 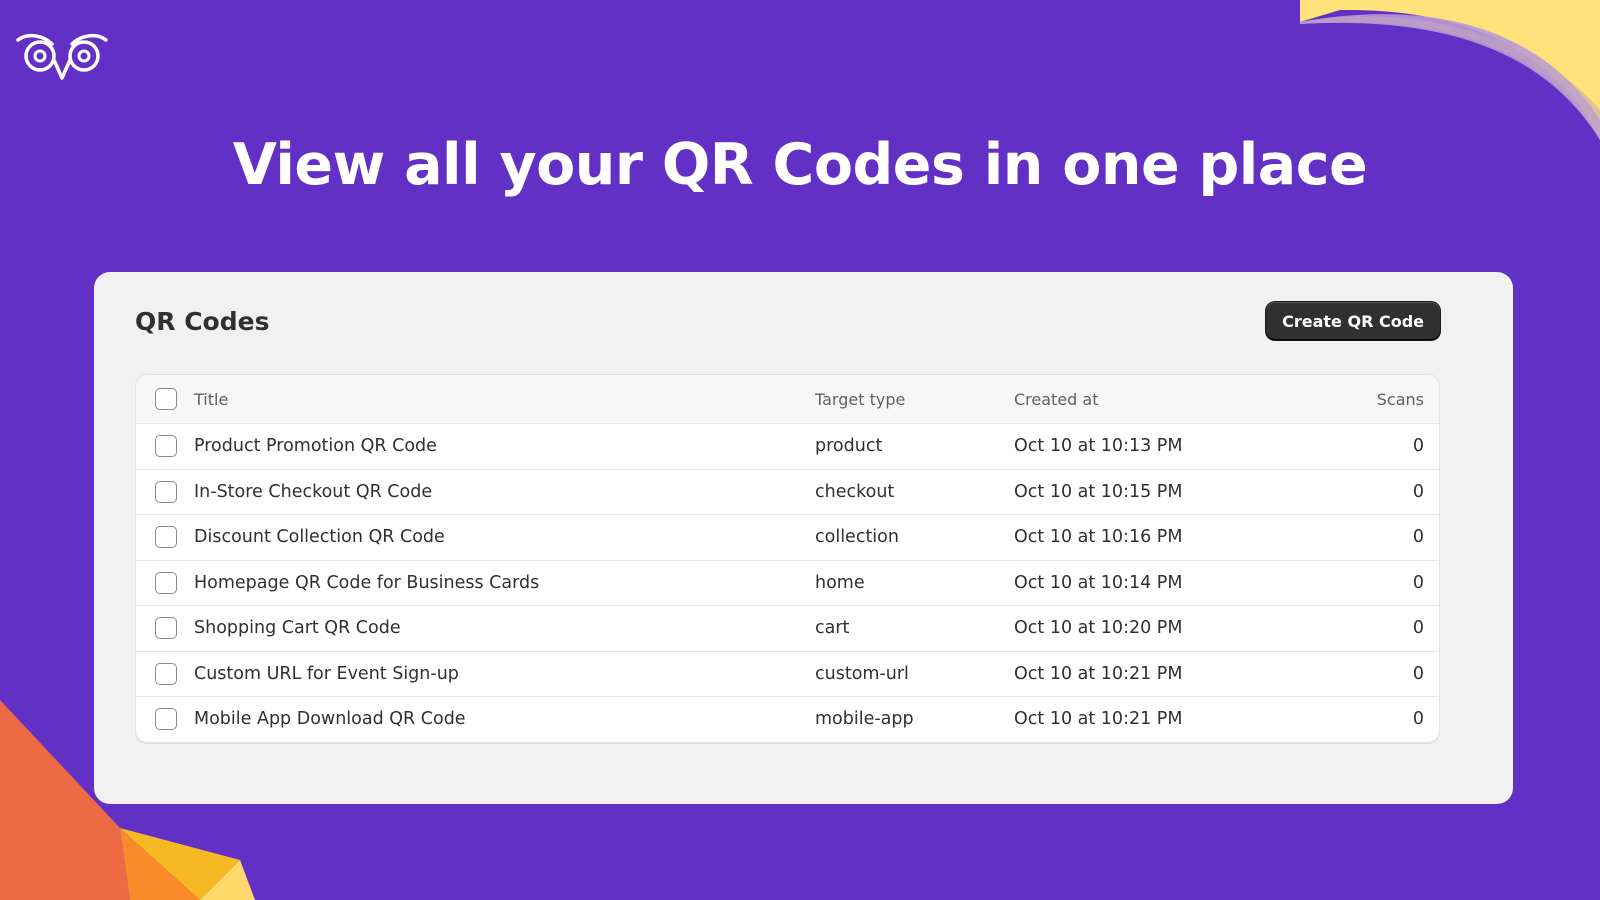 What do you see at coordinates (504, 583) in the screenshot?
I see `row-title: Homepage QR Code for Business Cards` at bounding box center [504, 583].